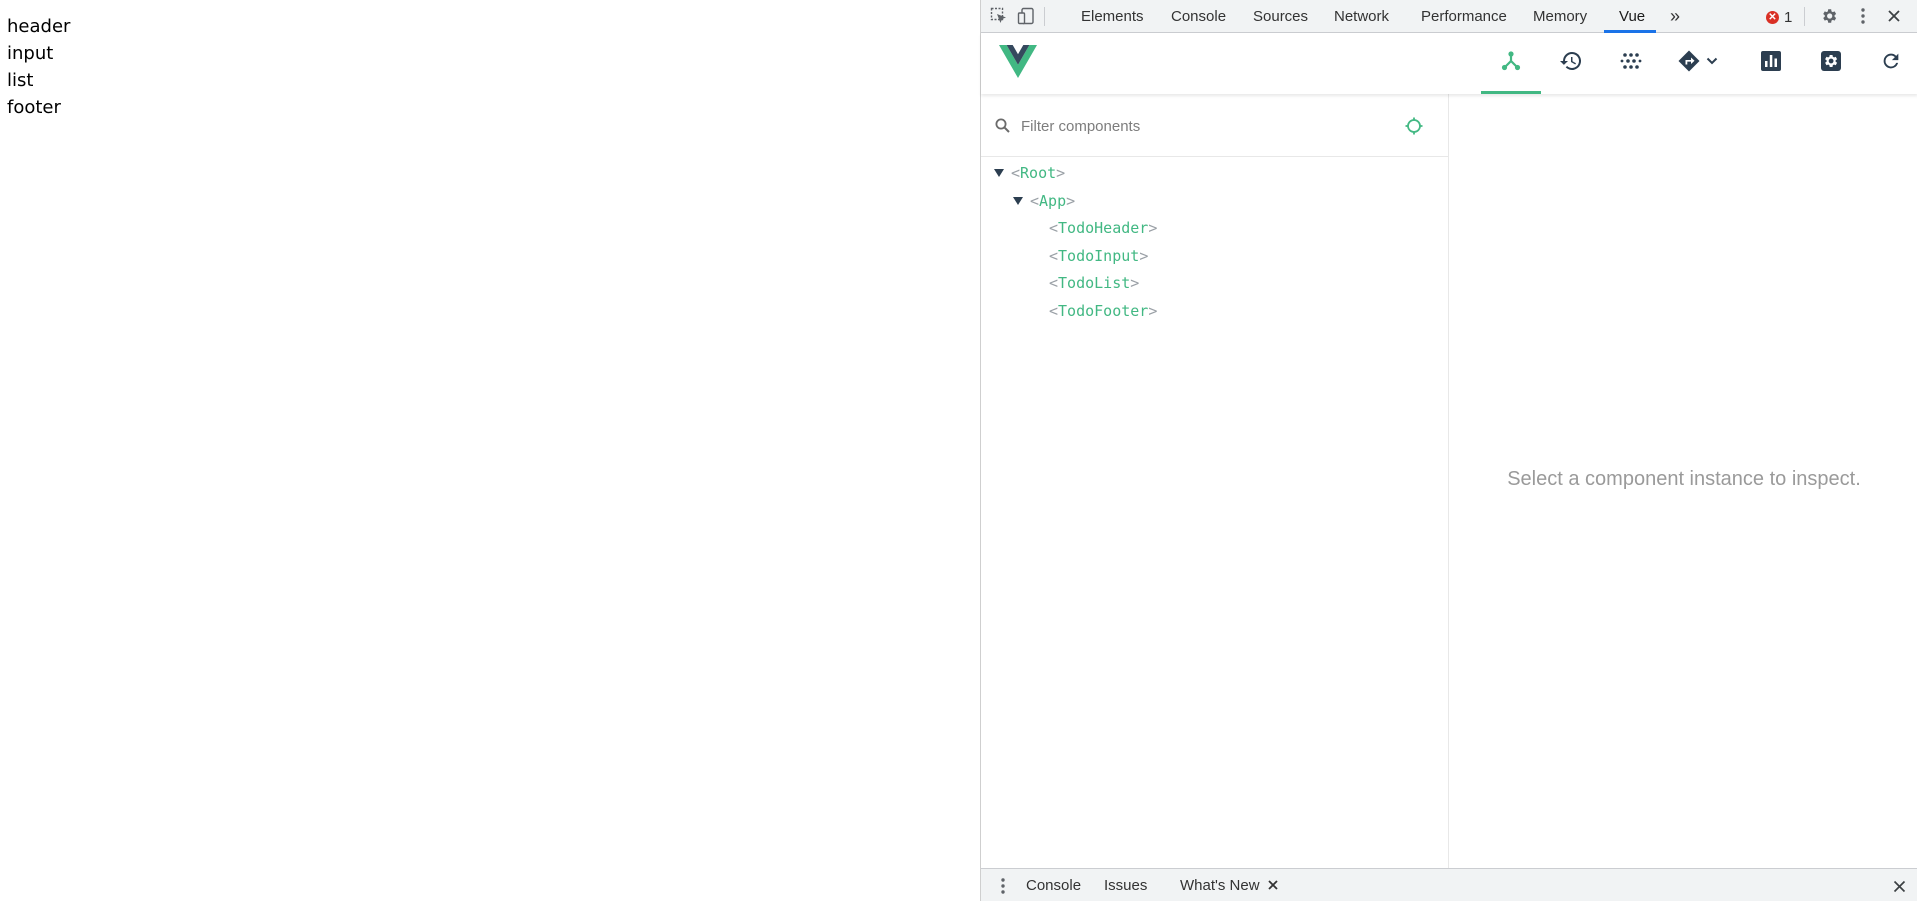 This screenshot has height=901, width=1917. I want to click on error-counter: ✕ 1, so click(1779, 17).